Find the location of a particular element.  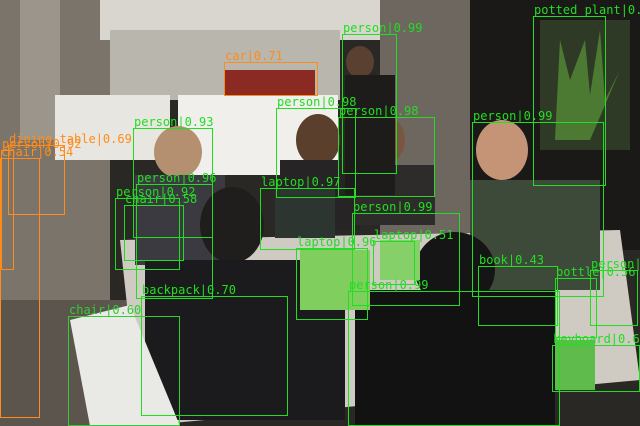

detection-box-keyboard: keyboard|0.61 is located at coordinates (596, 362).